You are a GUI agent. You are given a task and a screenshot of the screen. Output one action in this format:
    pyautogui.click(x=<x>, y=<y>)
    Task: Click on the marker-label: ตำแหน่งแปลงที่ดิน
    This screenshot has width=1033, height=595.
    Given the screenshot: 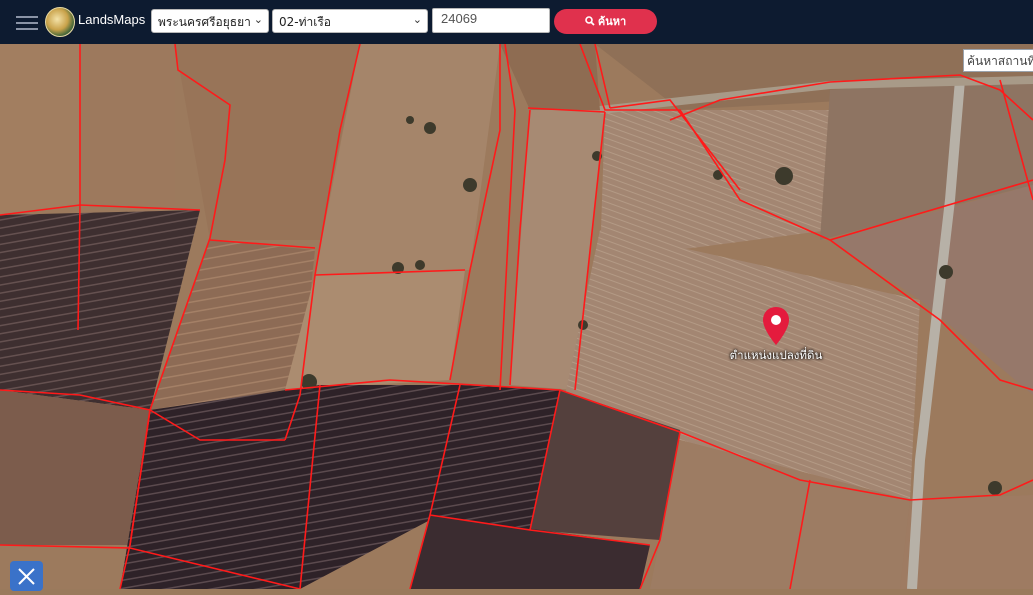 What is the action you would take?
    pyautogui.click(x=776, y=355)
    